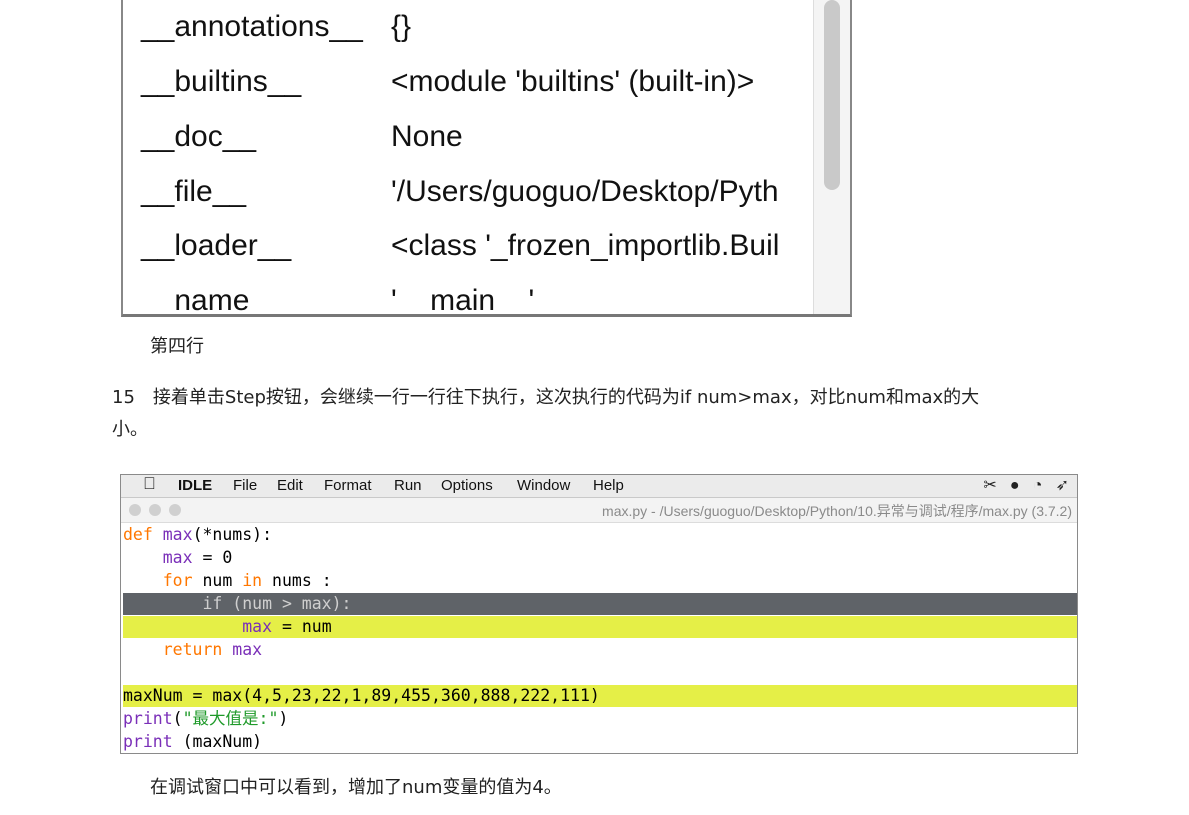  What do you see at coordinates (212, 300) in the screenshot?
I see `variable-name: __name__` at bounding box center [212, 300].